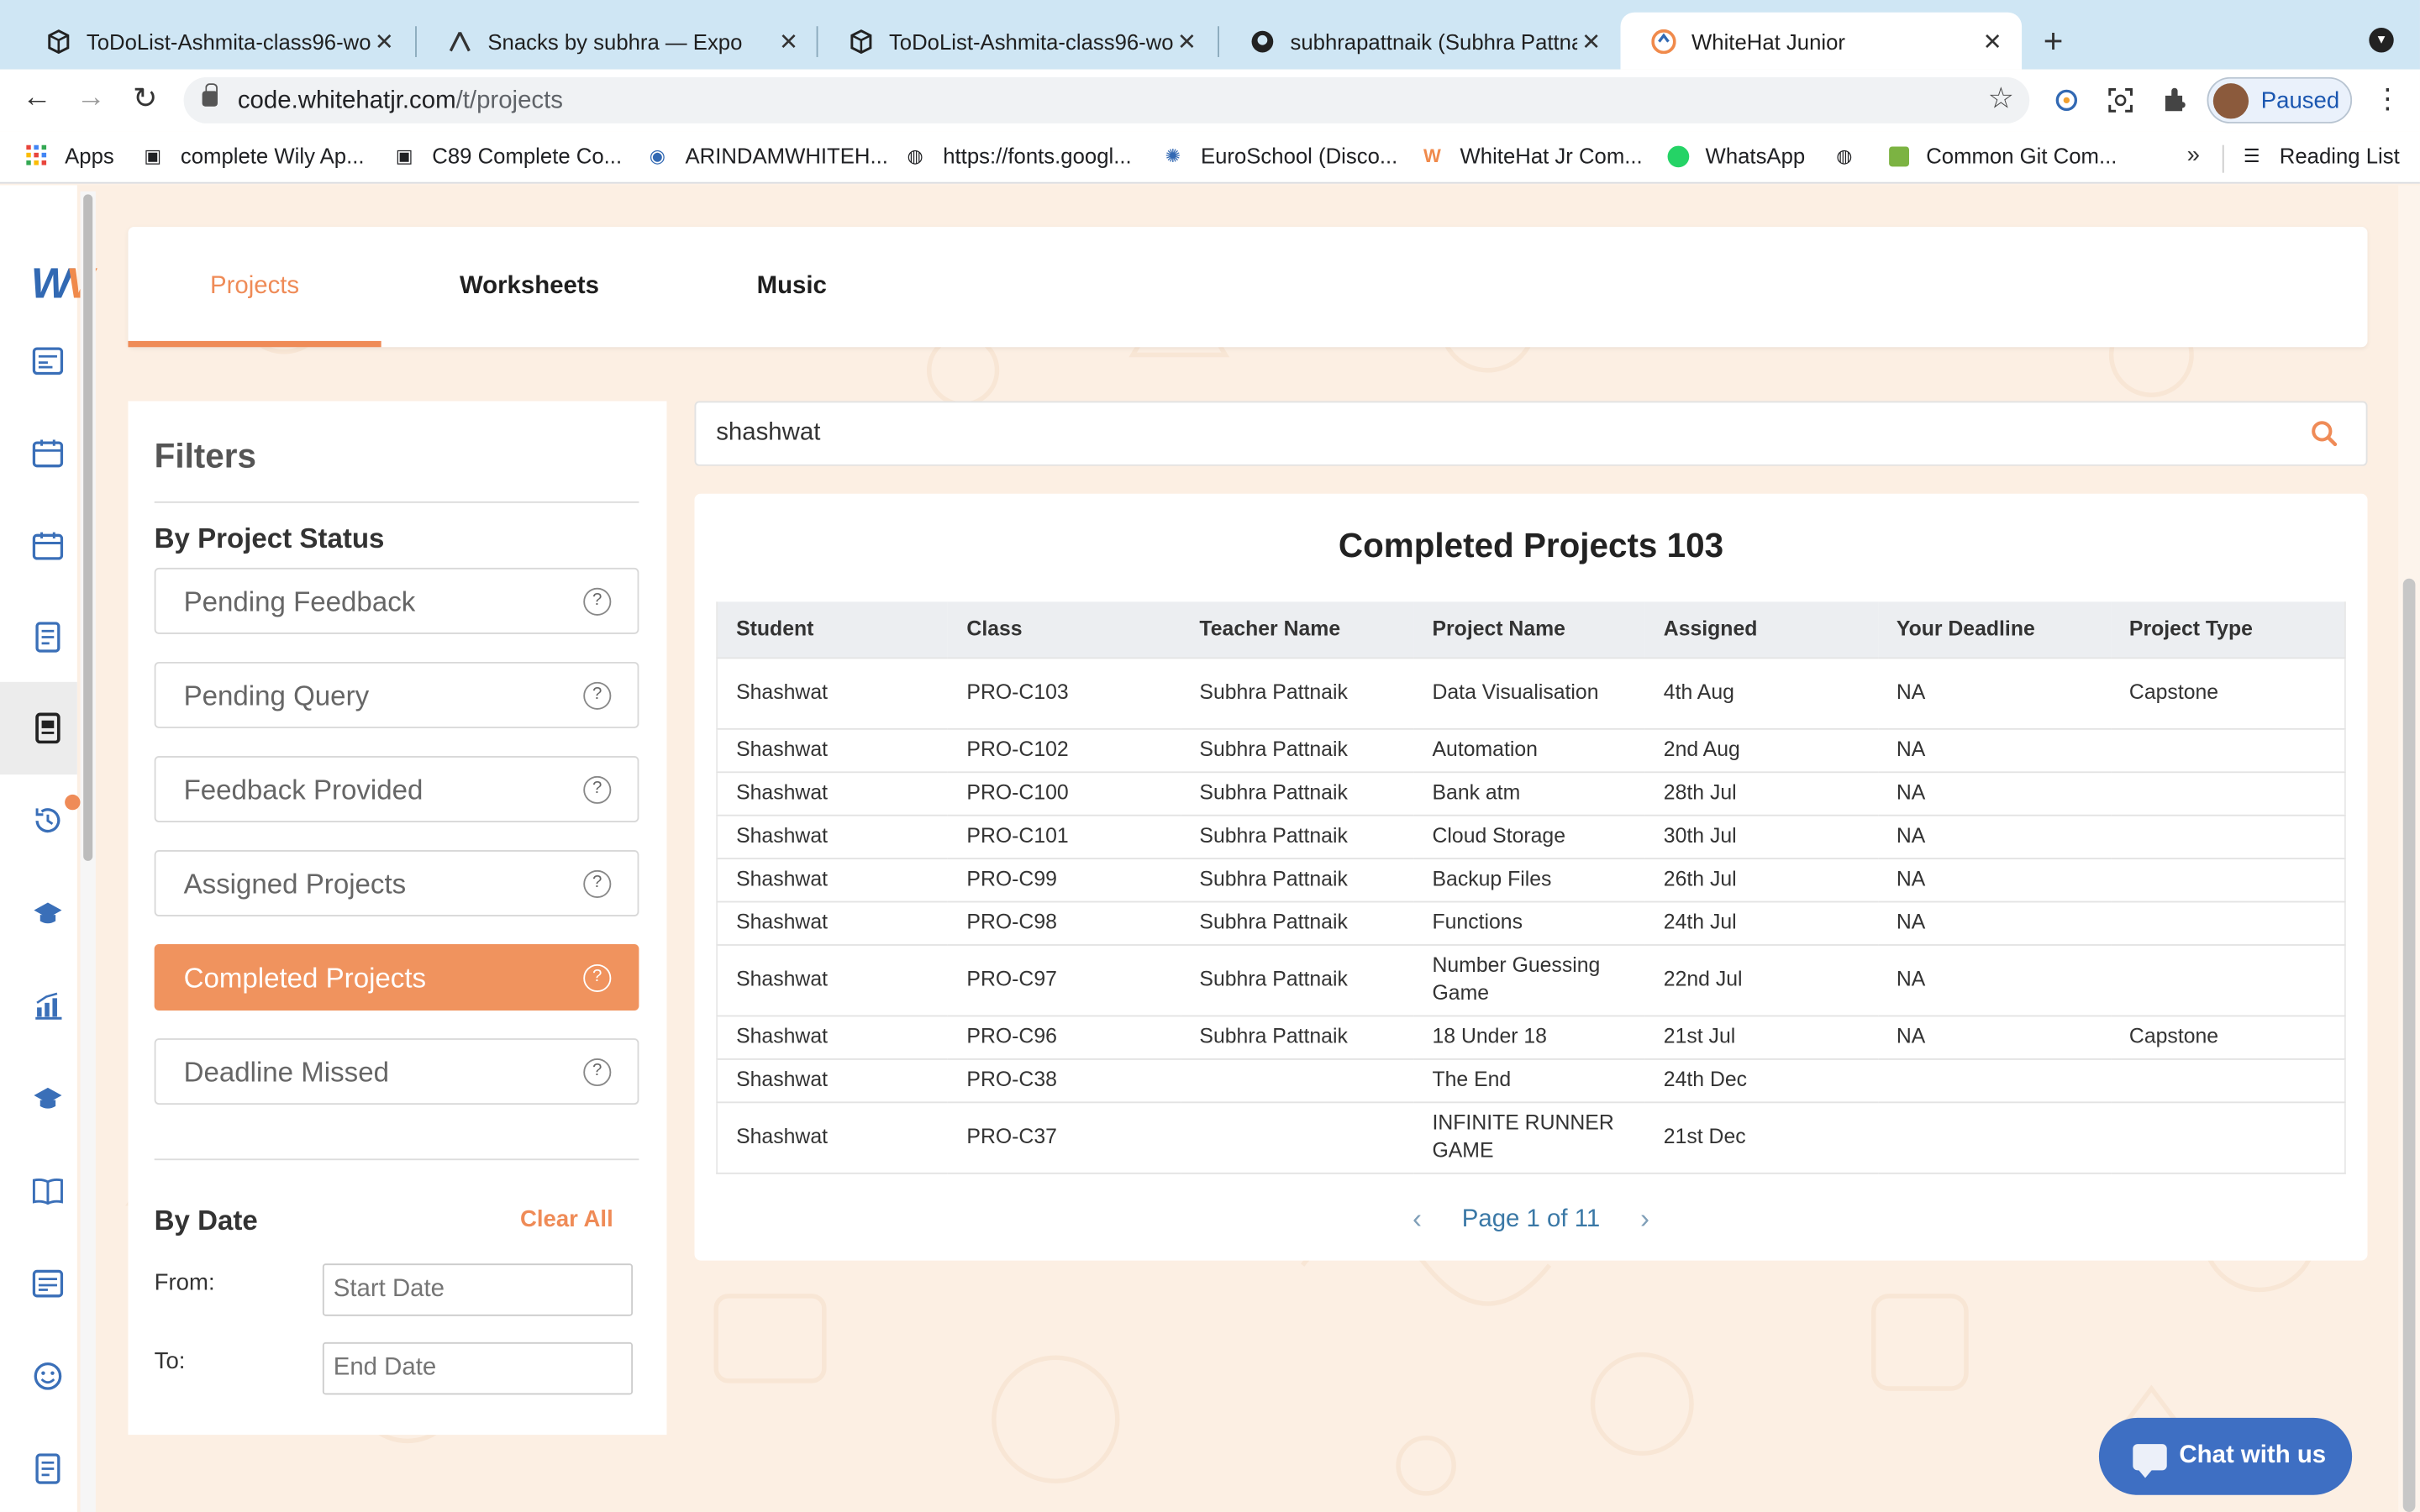 This screenshot has width=2420, height=1512. What do you see at coordinates (2325, 434) in the screenshot?
I see `search-icon` at bounding box center [2325, 434].